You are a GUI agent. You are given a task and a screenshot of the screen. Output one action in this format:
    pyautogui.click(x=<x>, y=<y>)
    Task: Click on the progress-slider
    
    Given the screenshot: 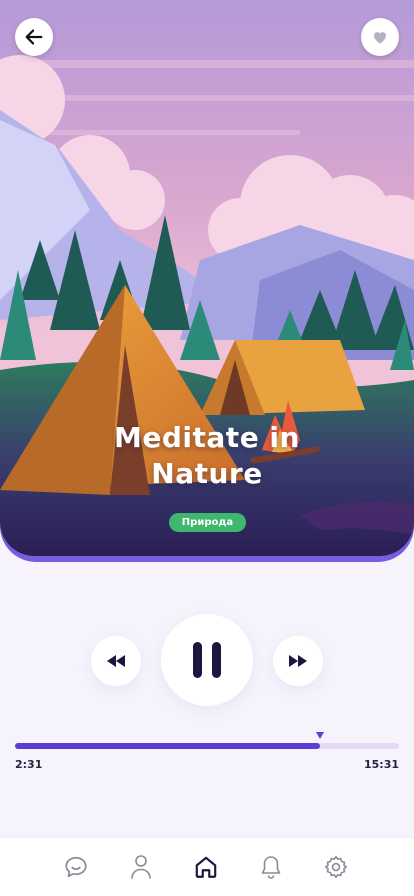 What is the action you would take?
    pyautogui.click(x=207, y=744)
    